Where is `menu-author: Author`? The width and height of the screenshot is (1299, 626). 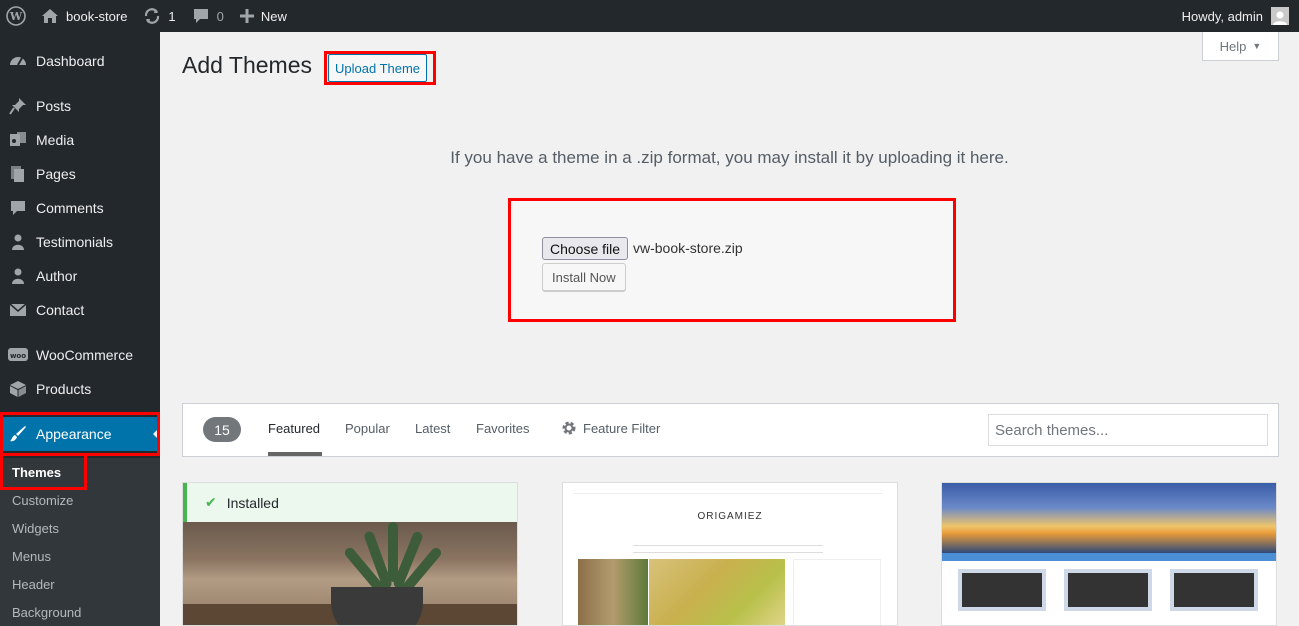 menu-author: Author is located at coordinates (80, 276).